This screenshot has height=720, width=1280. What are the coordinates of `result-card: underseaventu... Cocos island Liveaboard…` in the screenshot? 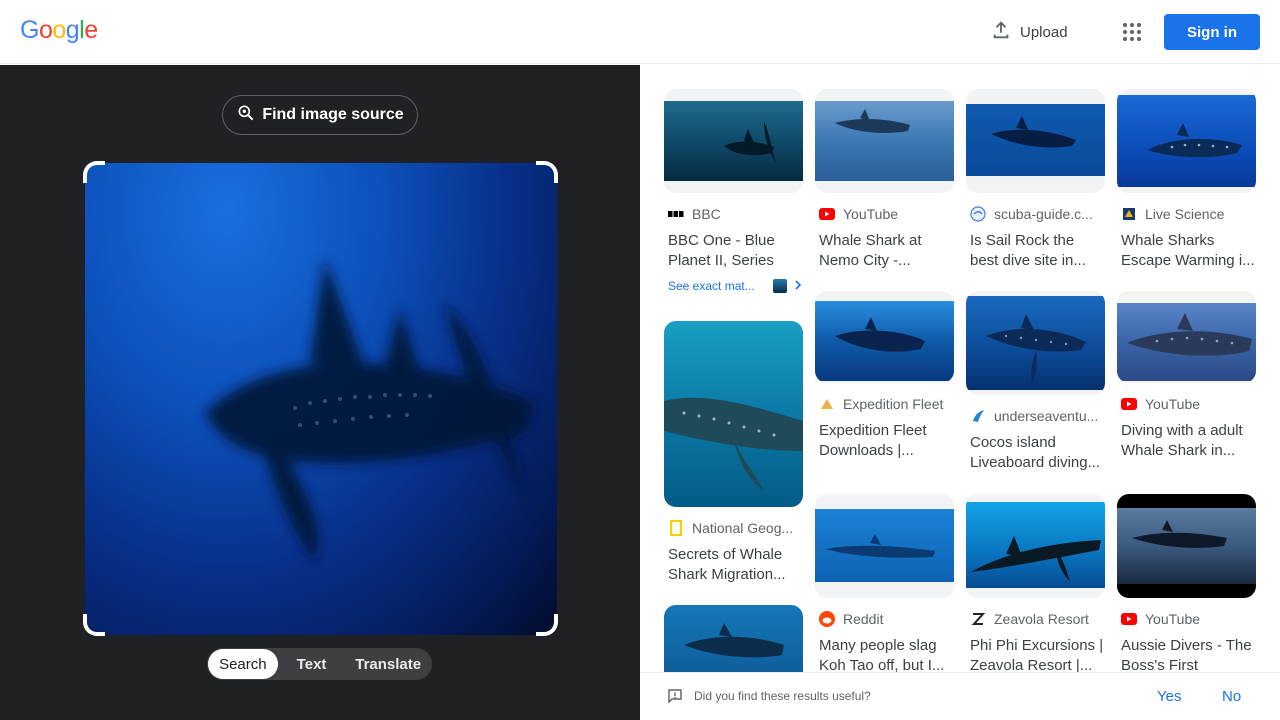 It's located at (1035, 382).